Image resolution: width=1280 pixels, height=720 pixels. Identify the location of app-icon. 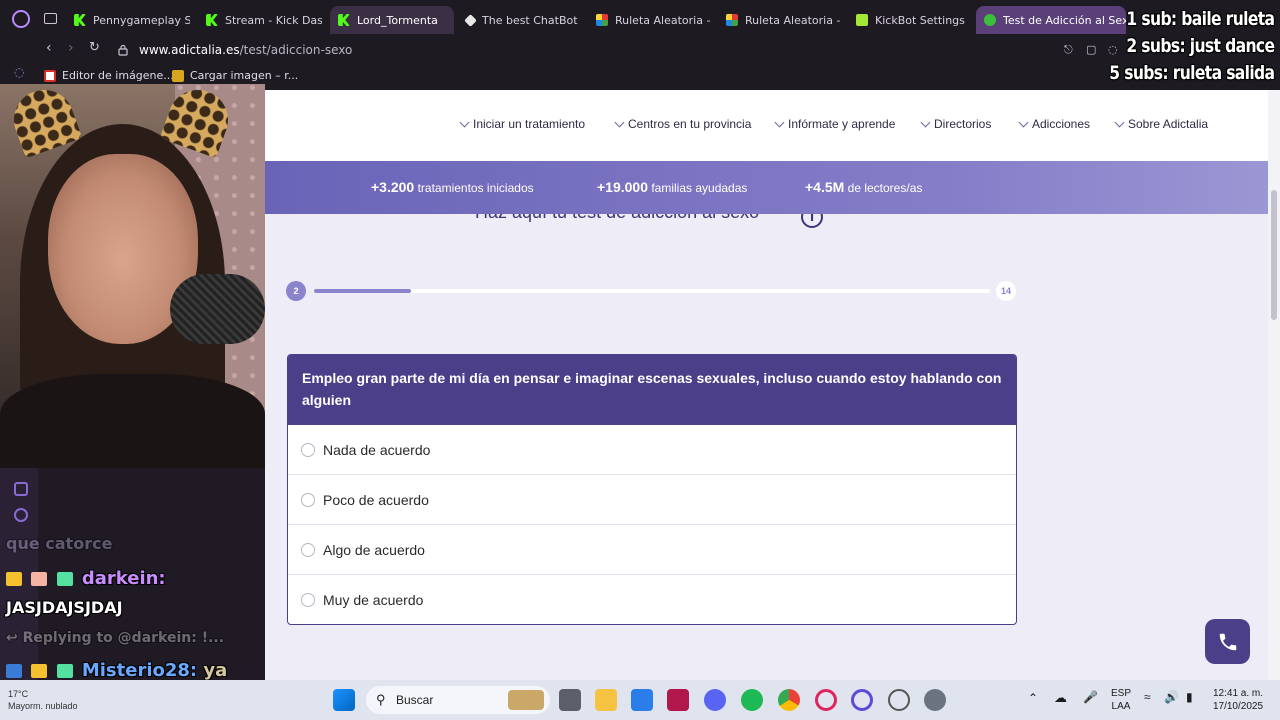
(678, 700).